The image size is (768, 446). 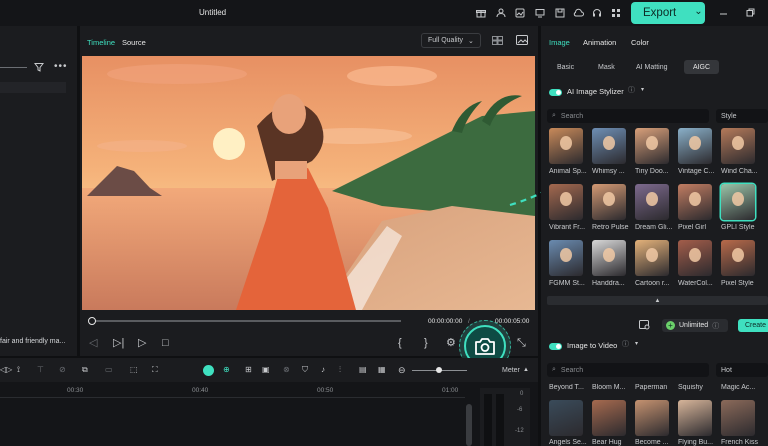 What do you see at coordinates (93, 343) in the screenshot?
I see `step-back-icon: ◁` at bounding box center [93, 343].